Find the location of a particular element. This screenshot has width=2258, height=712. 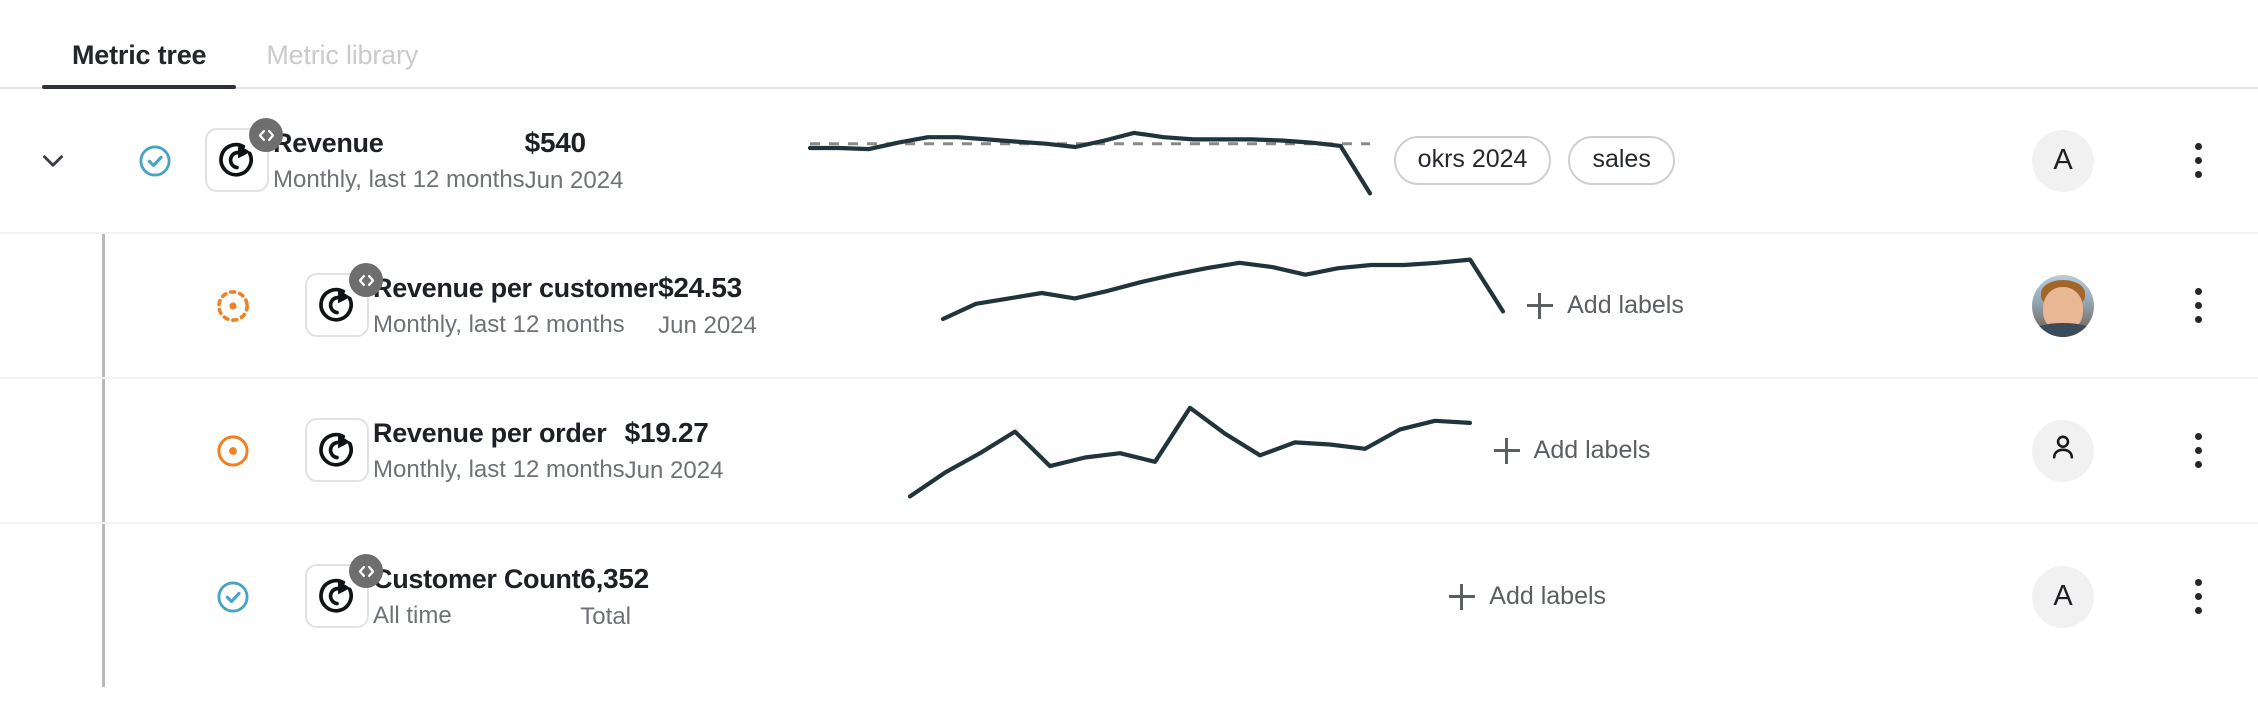

metric-value: $19.27 is located at coordinates (666, 432).